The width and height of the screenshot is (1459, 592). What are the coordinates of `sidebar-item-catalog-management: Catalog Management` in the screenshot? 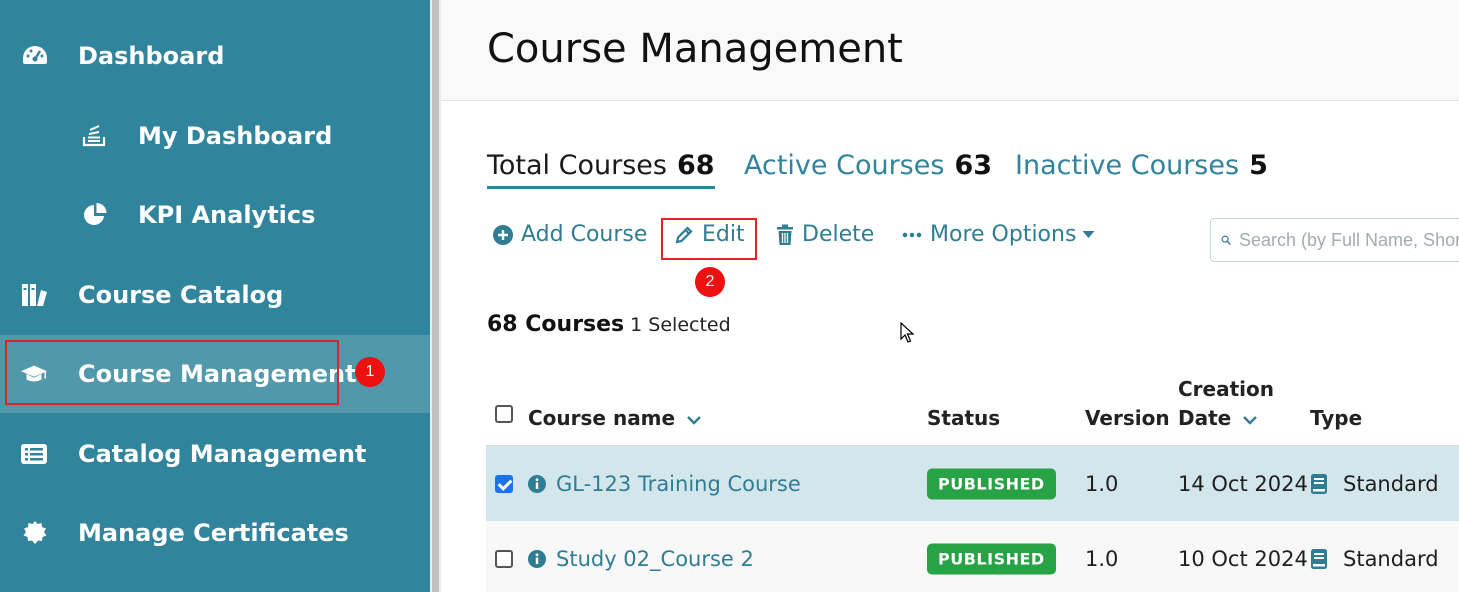 It's located at (215, 454).